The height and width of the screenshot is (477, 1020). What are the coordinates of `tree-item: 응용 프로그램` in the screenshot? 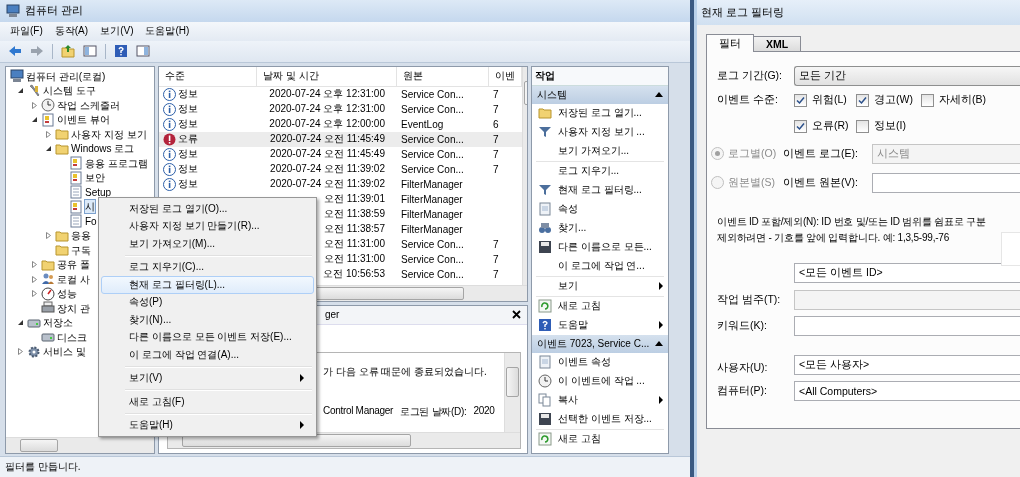 It's located at (116, 163).